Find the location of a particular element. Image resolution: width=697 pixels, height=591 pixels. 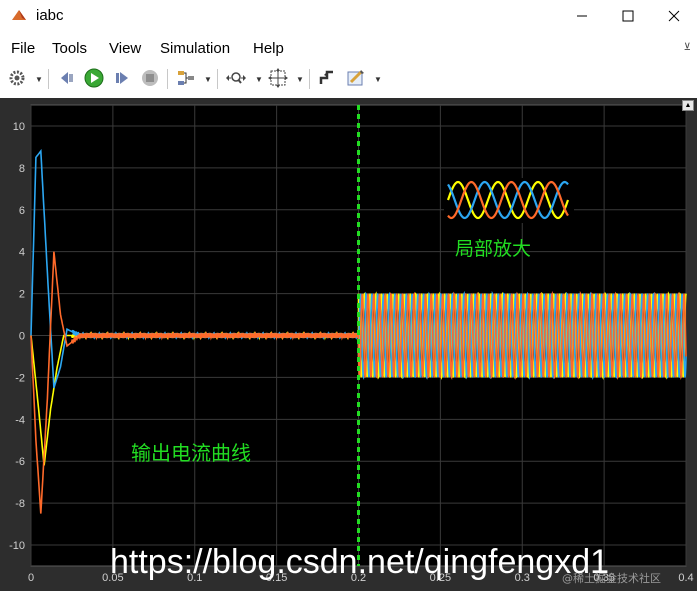

x-tick-label: 0.4 is located at coordinates (685, 578).